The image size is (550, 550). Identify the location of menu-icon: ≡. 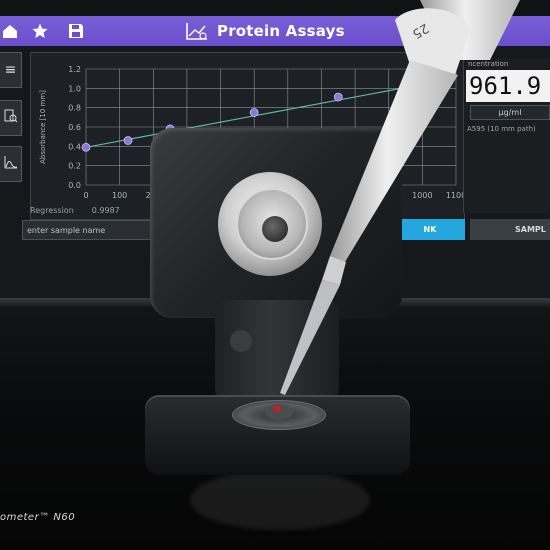
(10, 70).